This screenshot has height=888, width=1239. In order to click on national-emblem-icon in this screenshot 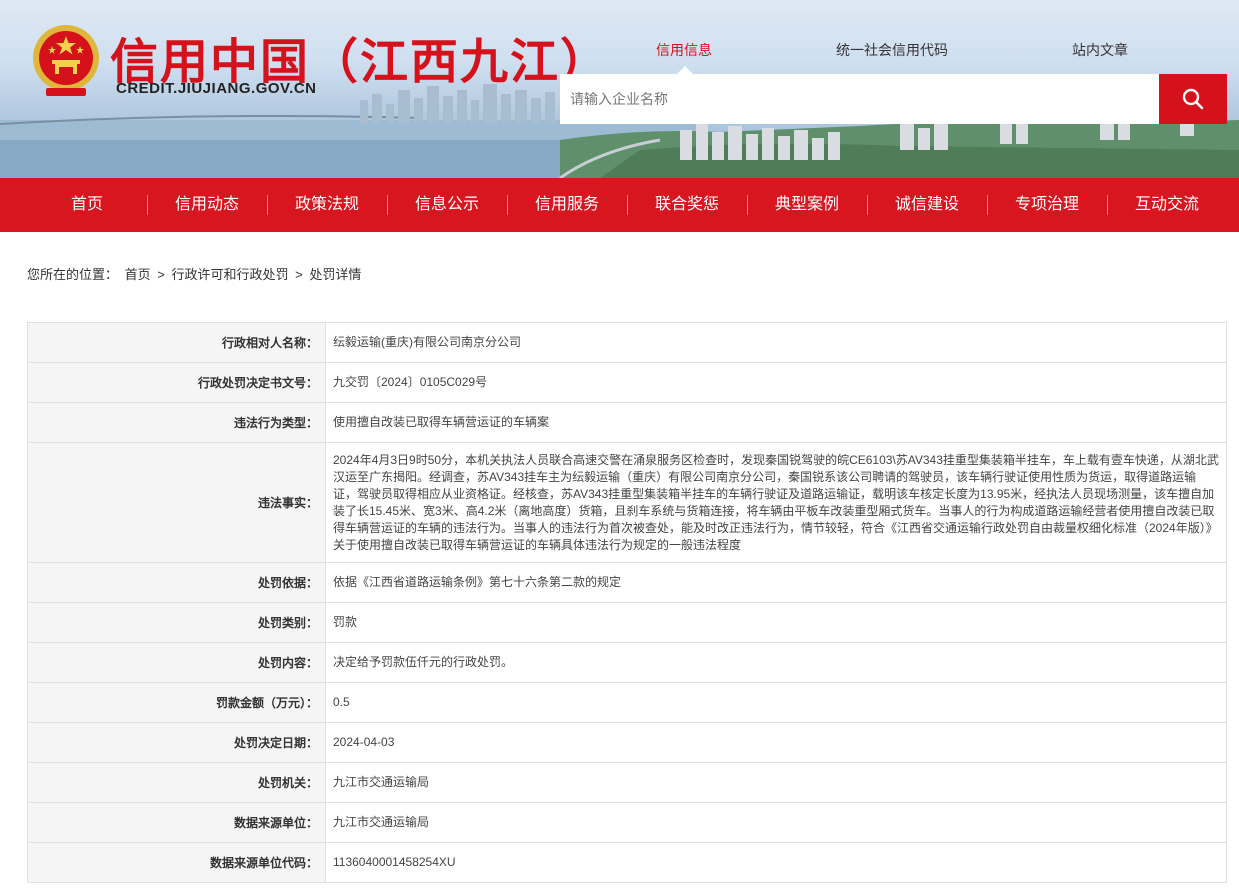, I will do `click(66, 60)`.